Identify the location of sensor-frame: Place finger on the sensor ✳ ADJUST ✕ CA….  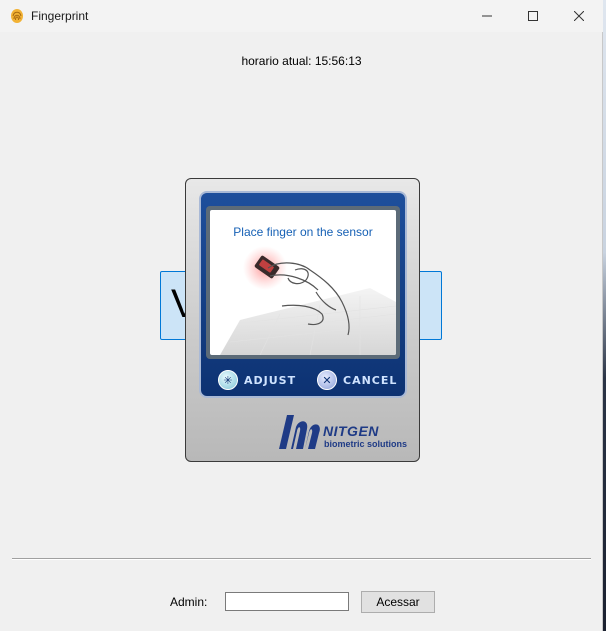
(303, 294).